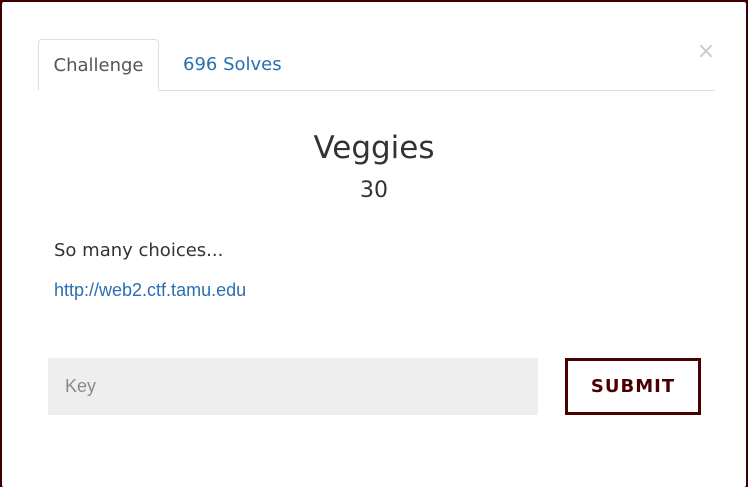 This screenshot has height=487, width=748. I want to click on tab-challenge: Challenge, so click(98, 65).